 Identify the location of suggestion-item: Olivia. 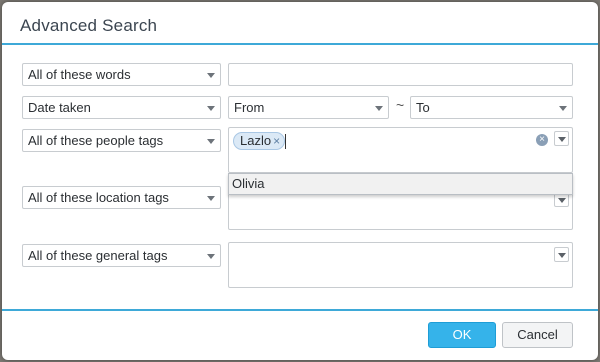
(400, 184).